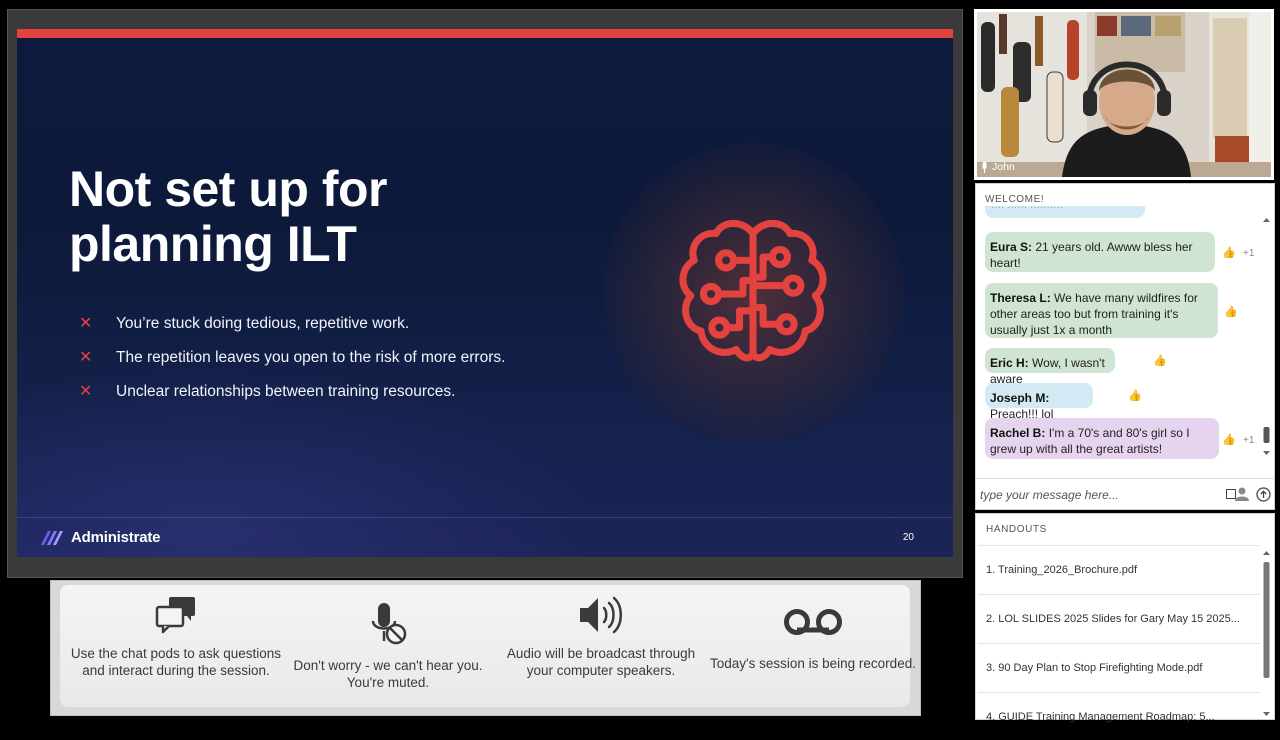 This screenshot has width=1280, height=740. I want to click on chat-scrollbar, so click(1266, 337).